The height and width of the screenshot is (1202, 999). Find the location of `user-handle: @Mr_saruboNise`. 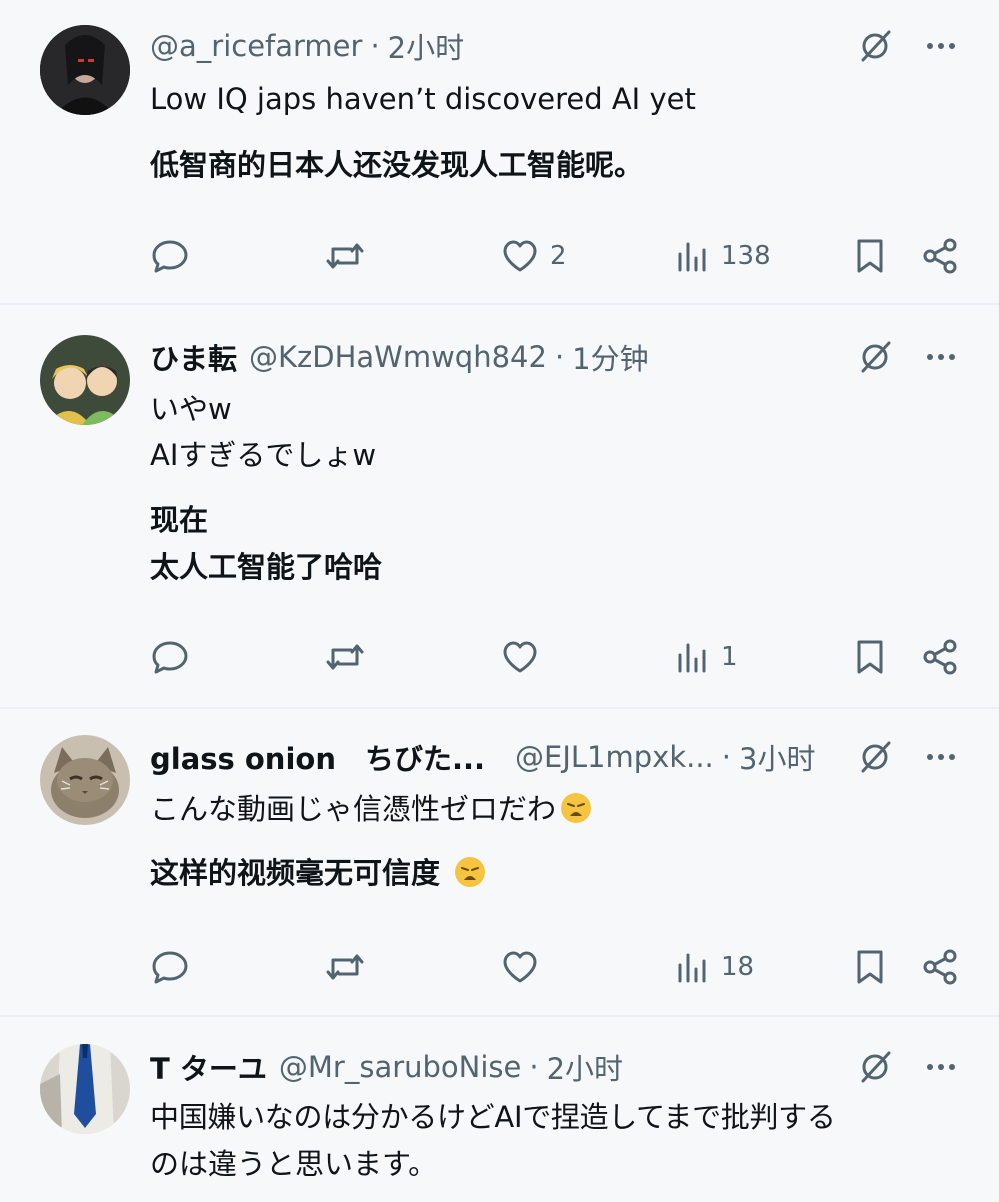

user-handle: @Mr_saruboNise is located at coordinates (400, 1067).